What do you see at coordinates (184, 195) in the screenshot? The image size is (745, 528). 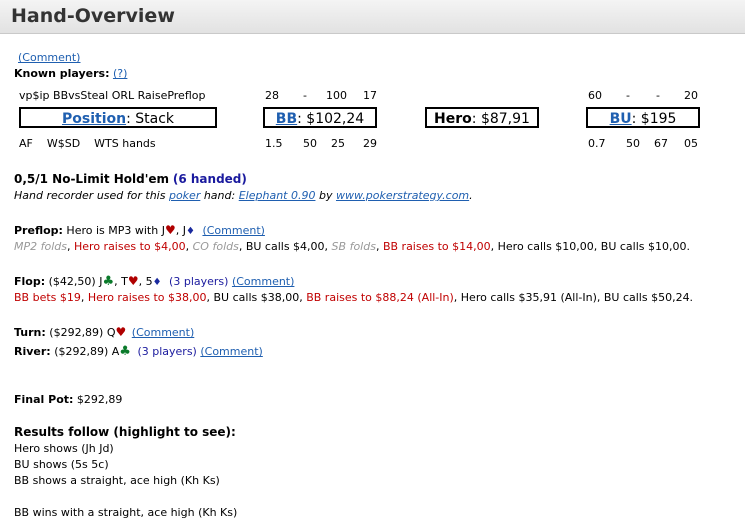 I see `poker-link: poker` at bounding box center [184, 195].